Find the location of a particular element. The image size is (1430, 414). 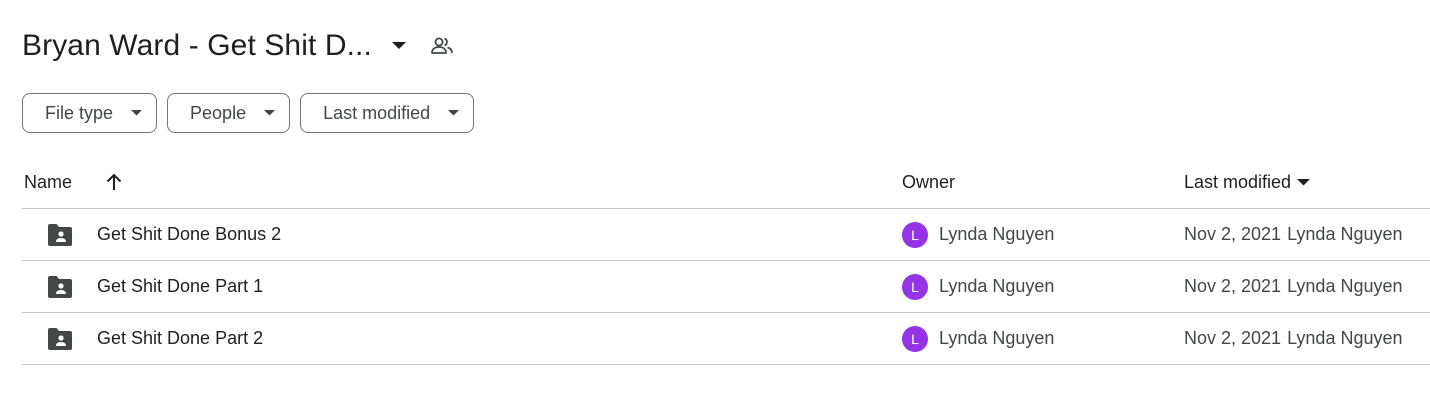

name-column-header: Name is located at coordinates (48, 182).